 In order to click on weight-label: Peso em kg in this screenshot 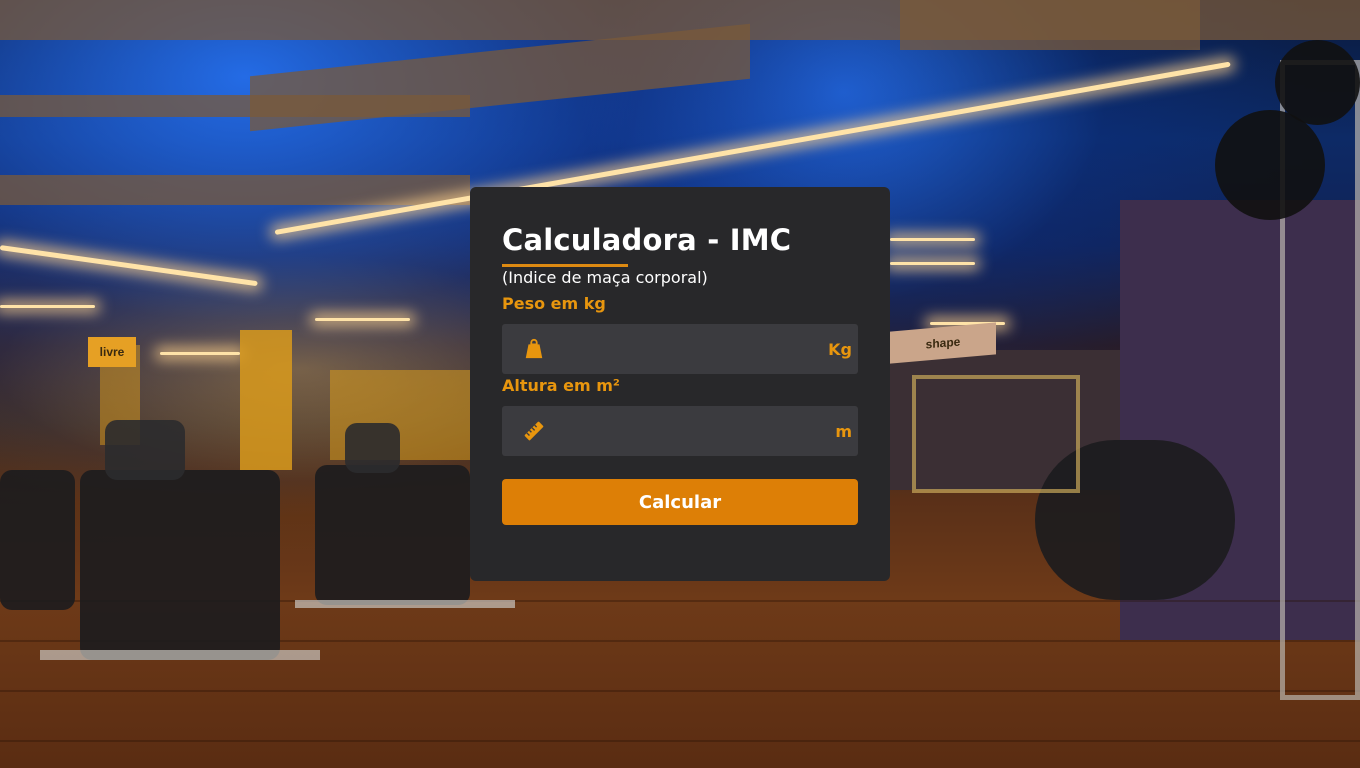, I will do `click(554, 303)`.